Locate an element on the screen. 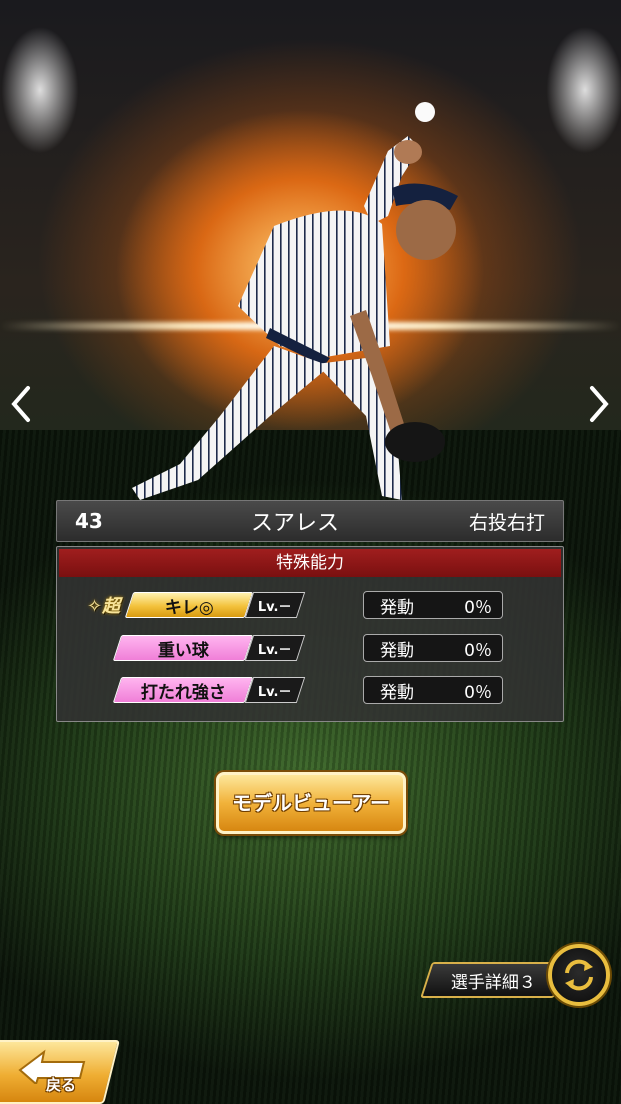 The image size is (621, 1104). chevron-left-icon is located at coordinates (20, 404).